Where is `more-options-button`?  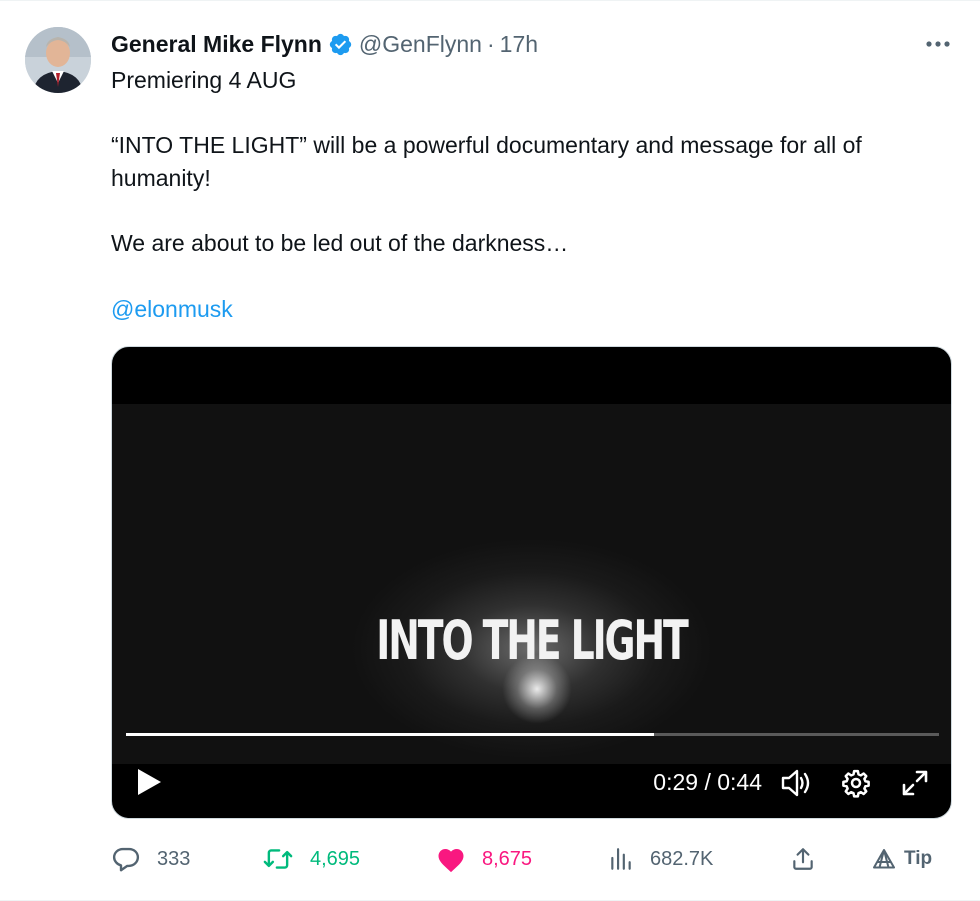
more-options-button is located at coordinates (938, 44).